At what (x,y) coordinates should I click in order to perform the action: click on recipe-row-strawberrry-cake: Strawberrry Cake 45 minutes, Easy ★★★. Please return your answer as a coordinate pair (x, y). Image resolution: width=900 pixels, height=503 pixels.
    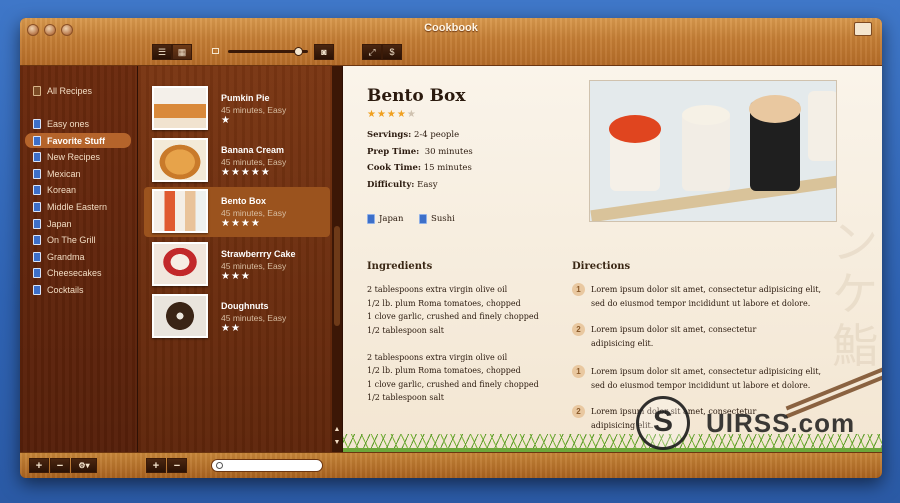
    Looking at the image, I should click on (237, 265).